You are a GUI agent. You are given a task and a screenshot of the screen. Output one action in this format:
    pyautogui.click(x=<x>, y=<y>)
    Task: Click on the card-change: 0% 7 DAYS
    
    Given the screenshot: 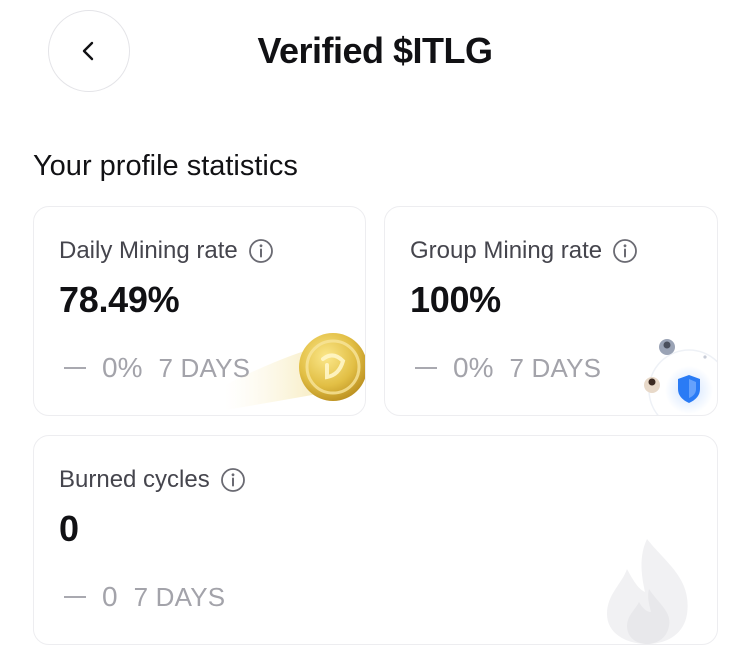 What is the action you would take?
    pyautogui.click(x=508, y=368)
    